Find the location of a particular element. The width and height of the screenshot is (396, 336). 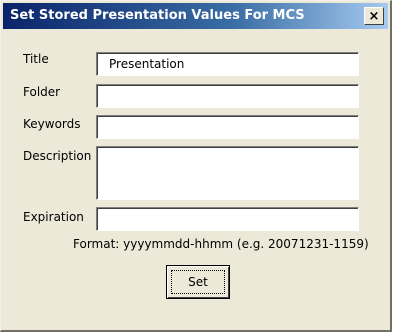

description-field is located at coordinates (227, 173).